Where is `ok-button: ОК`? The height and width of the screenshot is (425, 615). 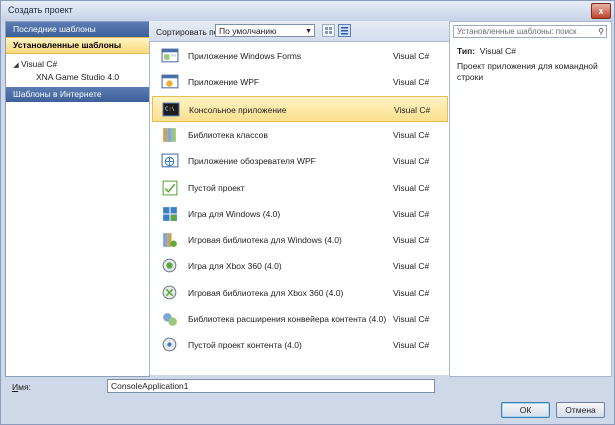
ok-button: ОК is located at coordinates (525, 410).